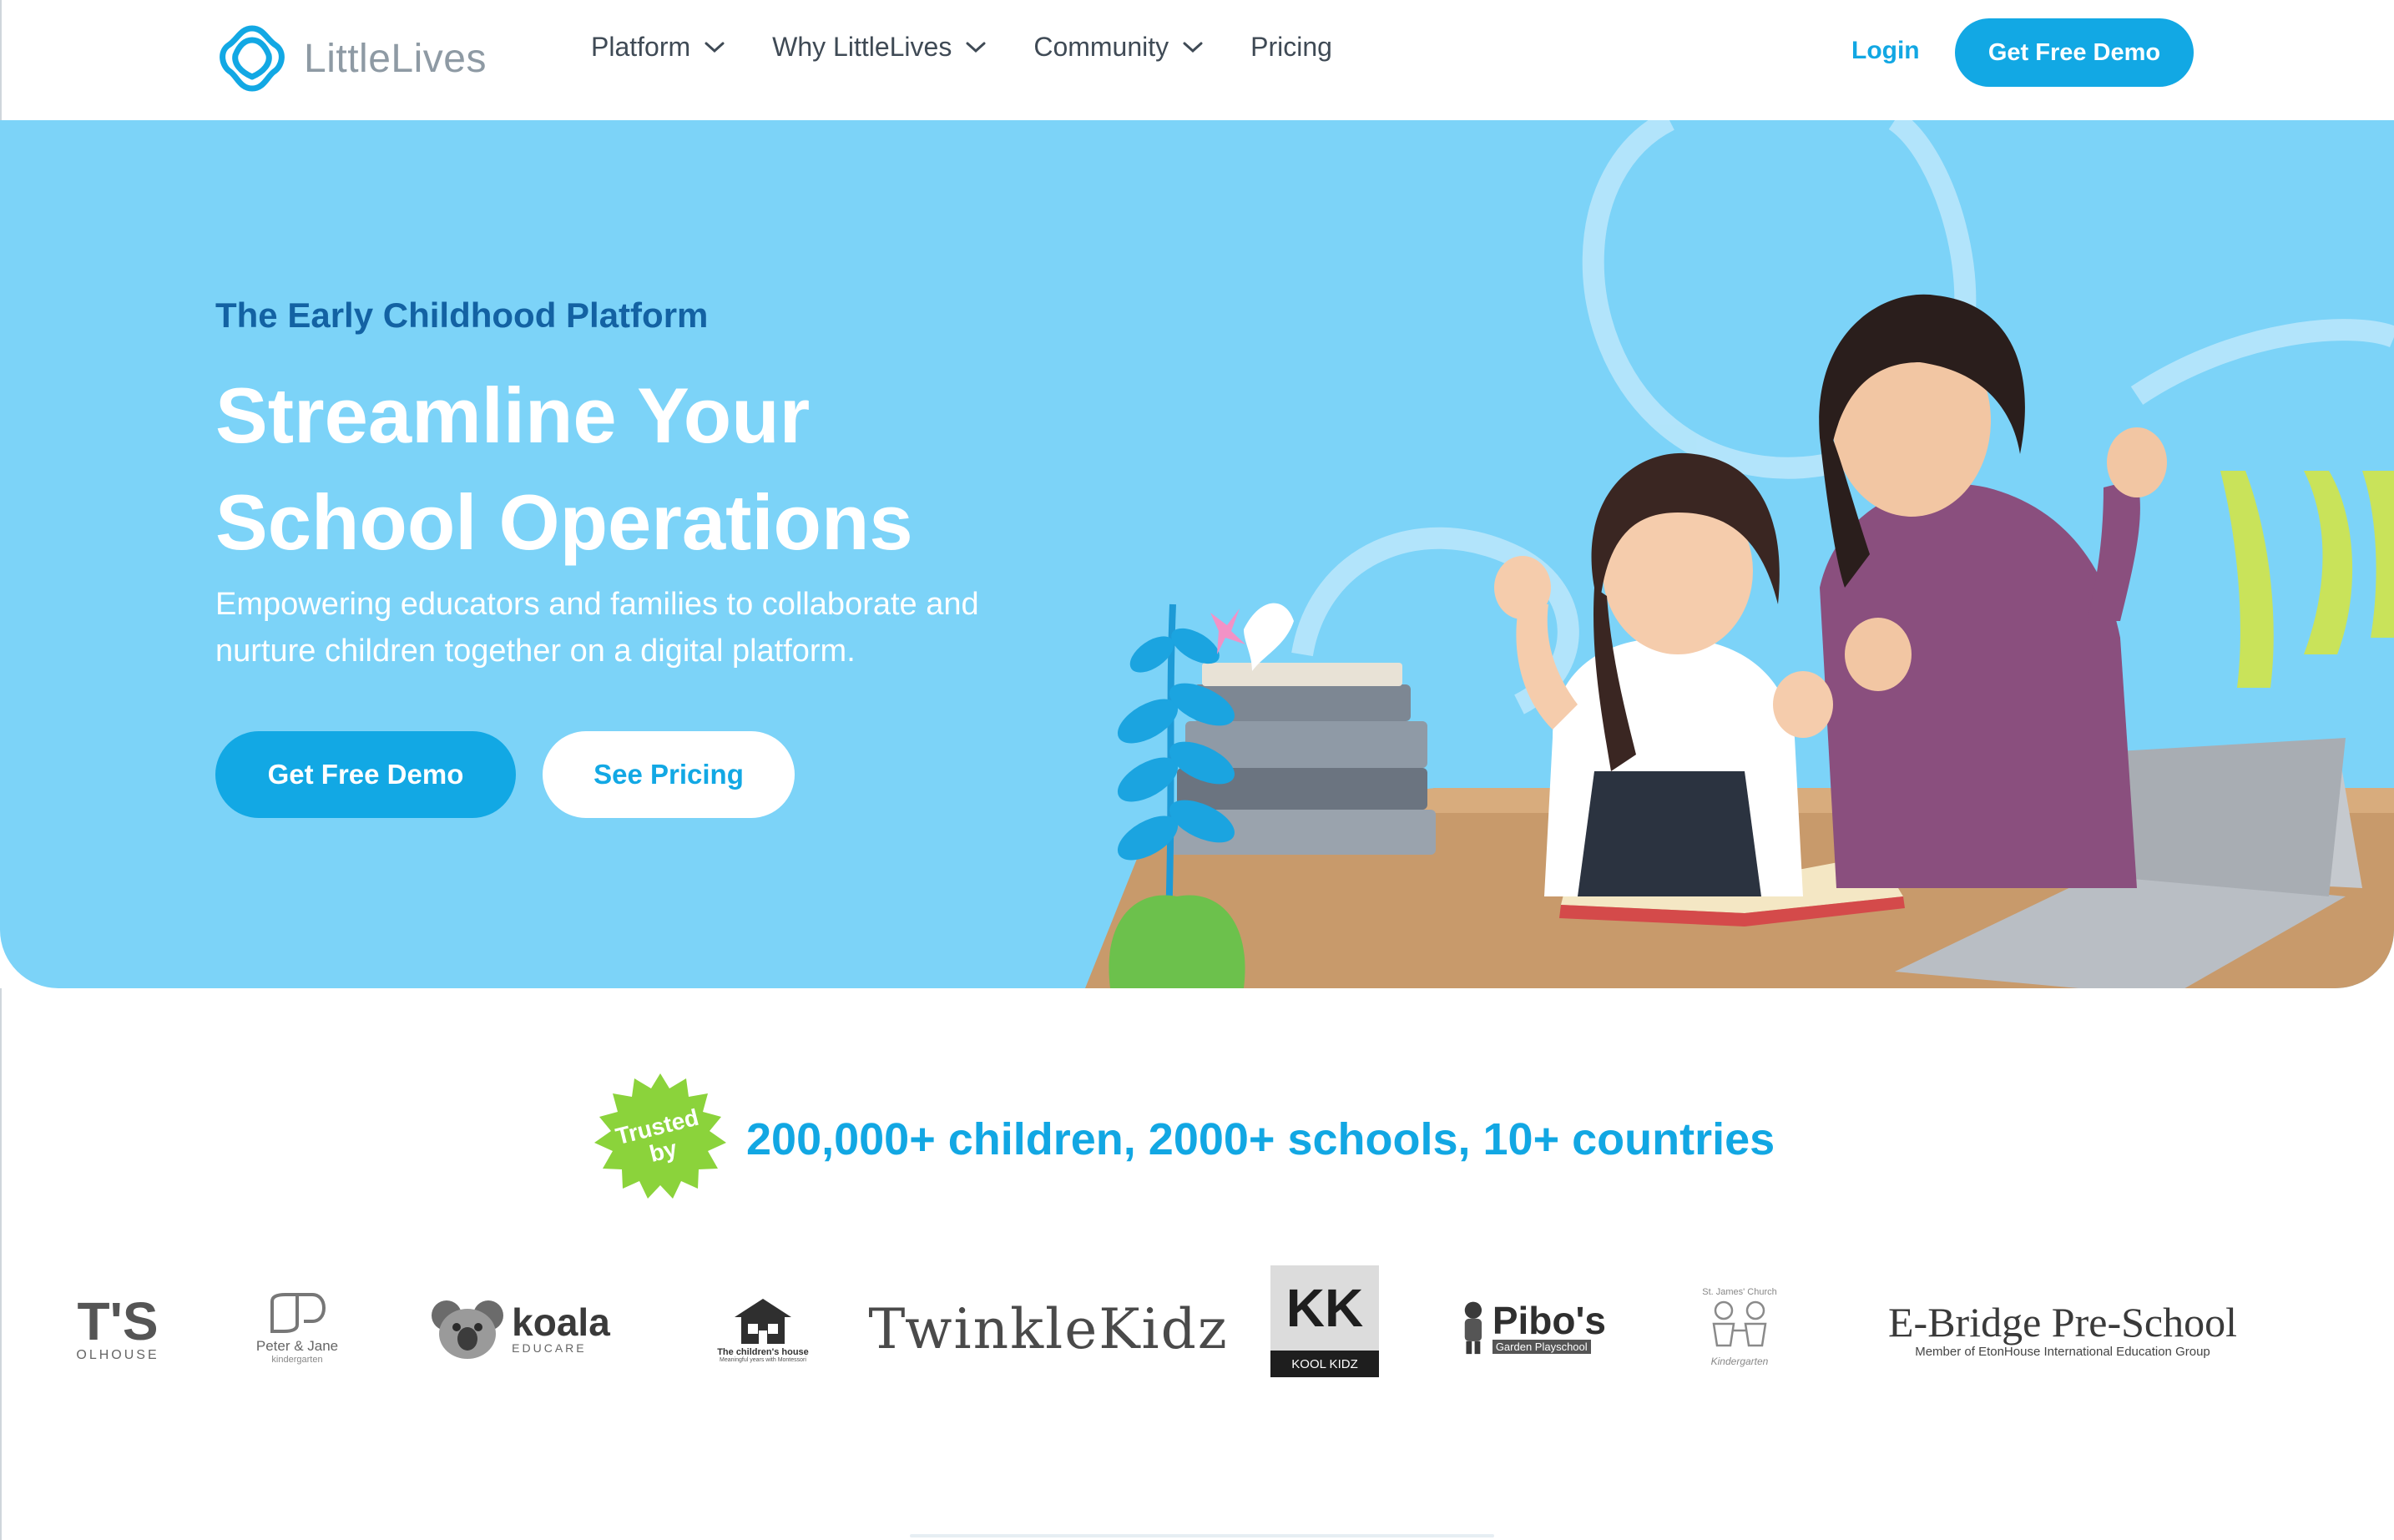  What do you see at coordinates (1739, 1323) in the screenshot?
I see `children-figures-icon` at bounding box center [1739, 1323].